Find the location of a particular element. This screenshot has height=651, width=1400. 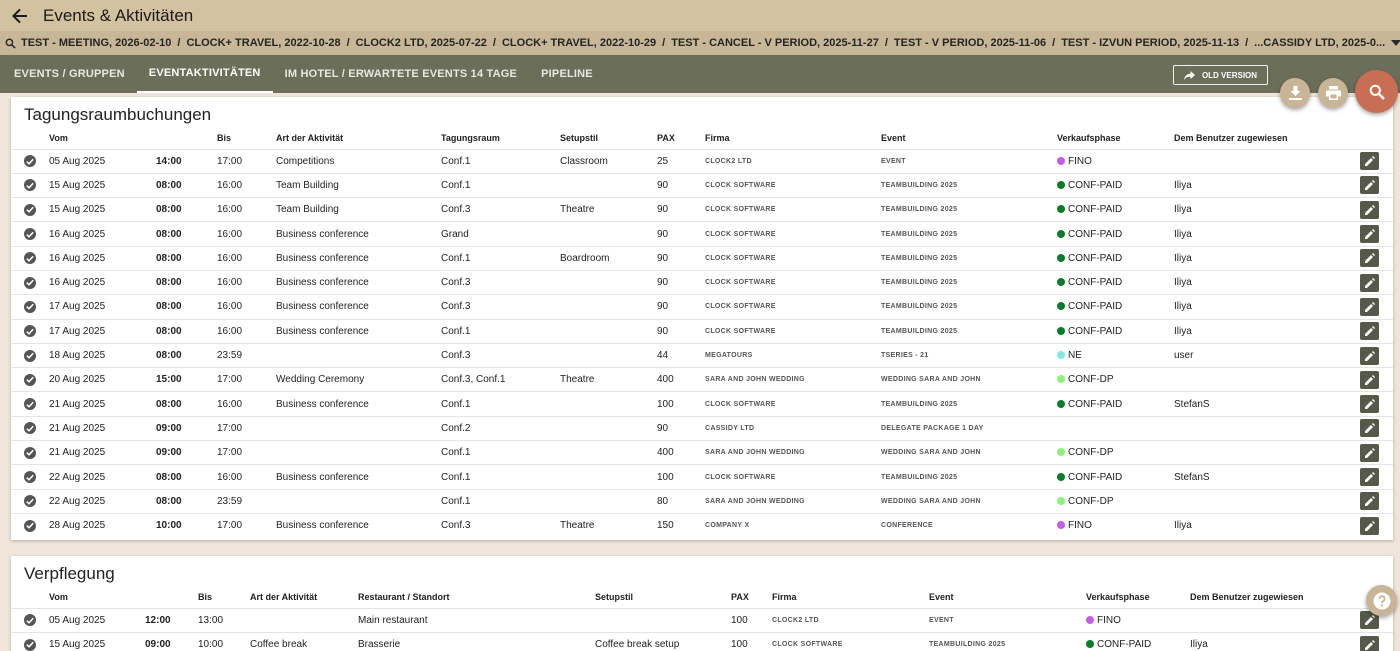

cell-assigned-user: Iliya is located at coordinates (1267, 185).